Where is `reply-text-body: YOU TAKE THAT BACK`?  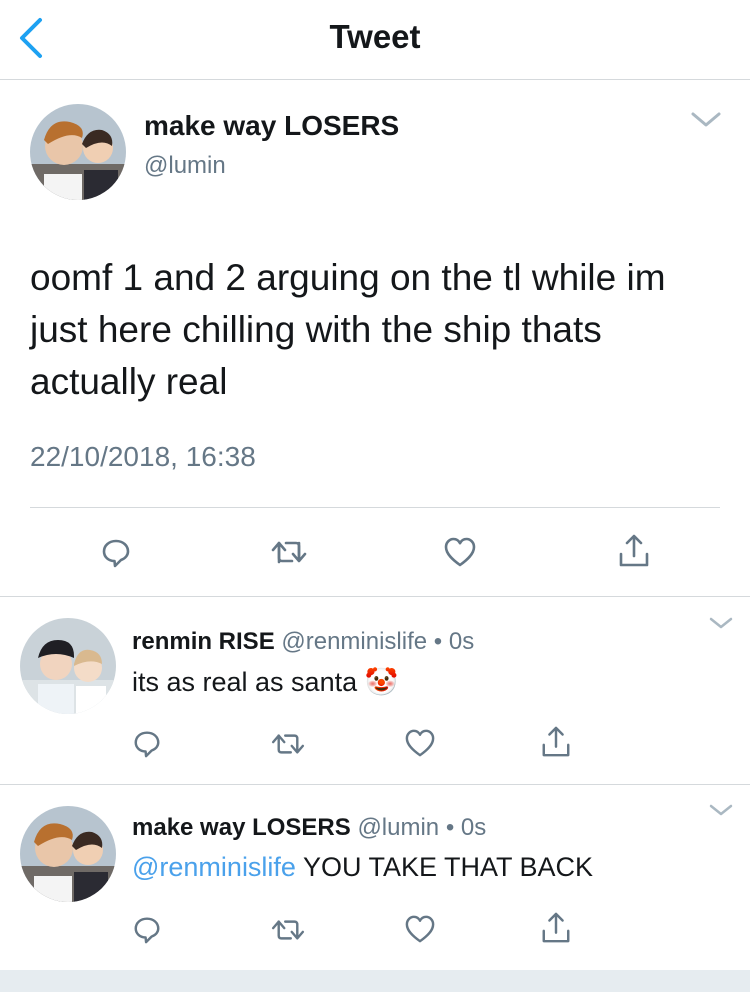 reply-text-body: YOU TAKE THAT BACK is located at coordinates (448, 867).